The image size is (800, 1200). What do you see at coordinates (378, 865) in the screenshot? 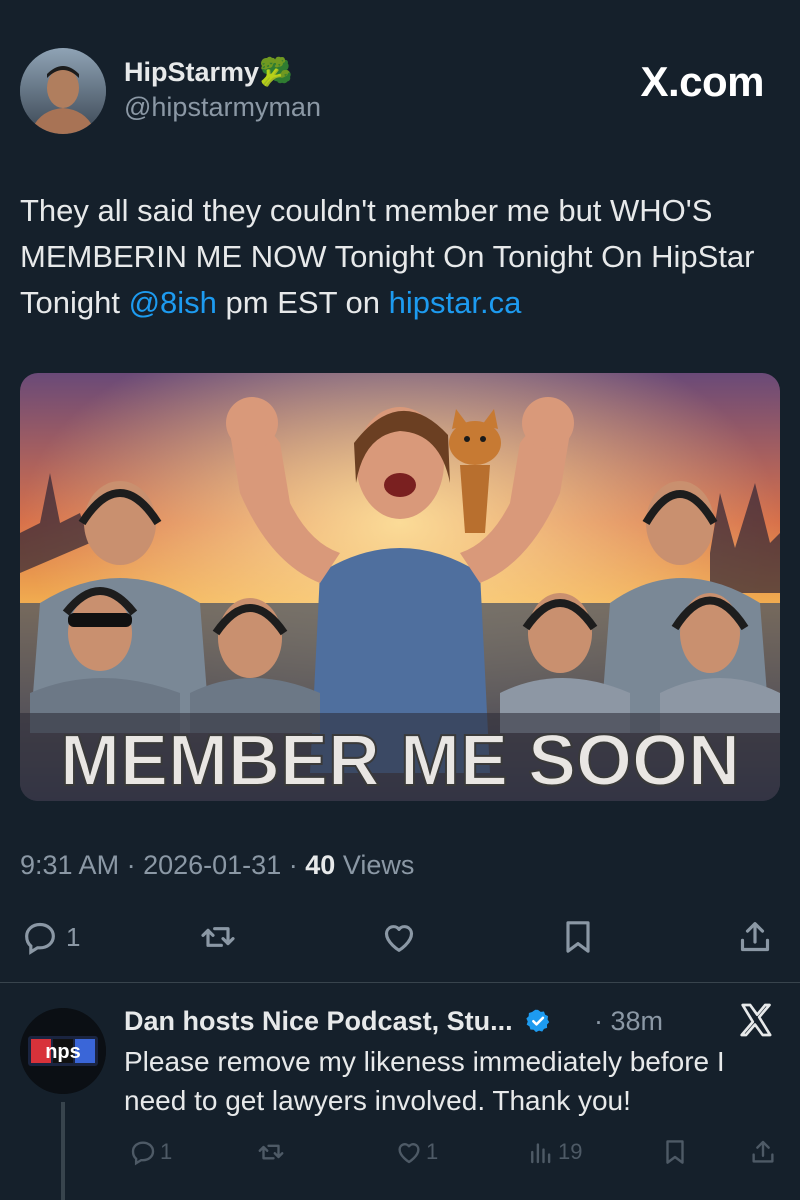
I see `views-label: Views` at bounding box center [378, 865].